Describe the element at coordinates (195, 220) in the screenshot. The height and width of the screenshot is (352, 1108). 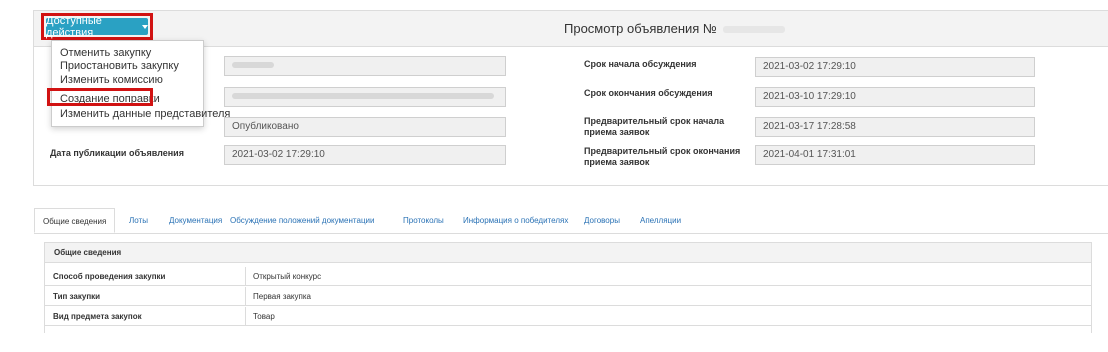
I see `tab-documentation: Документация` at that location.